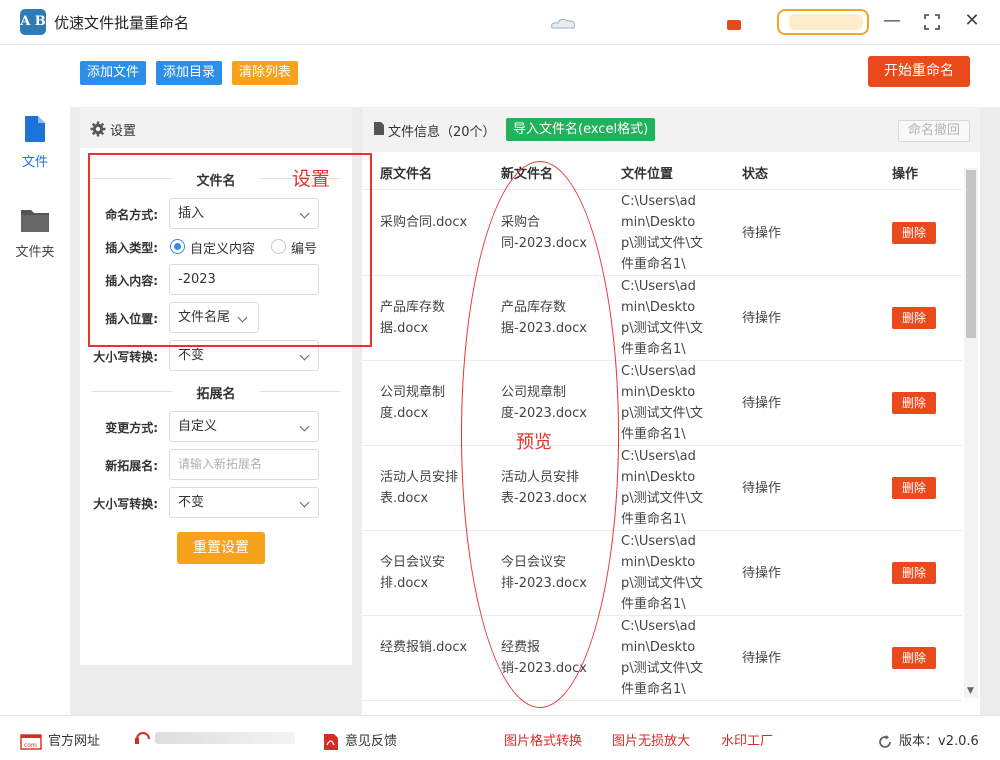  I want to click on ext-case-select: 不变, so click(244, 502).